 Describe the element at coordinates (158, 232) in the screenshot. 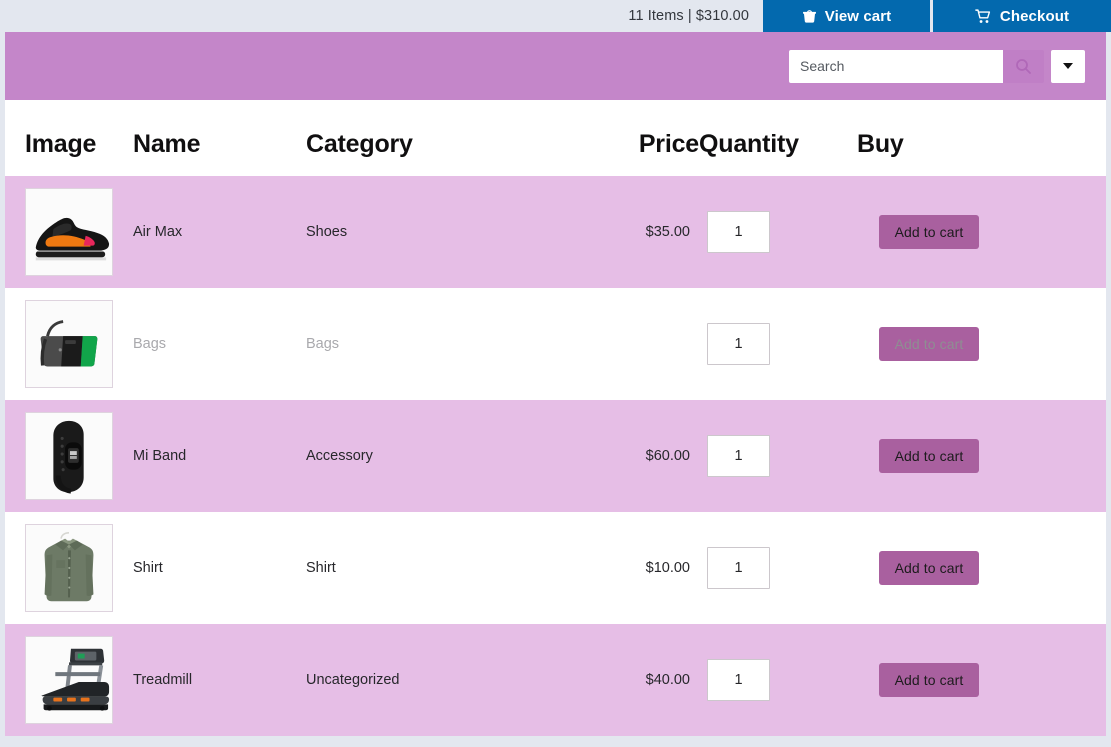

I see `product-name: Air Max` at that location.